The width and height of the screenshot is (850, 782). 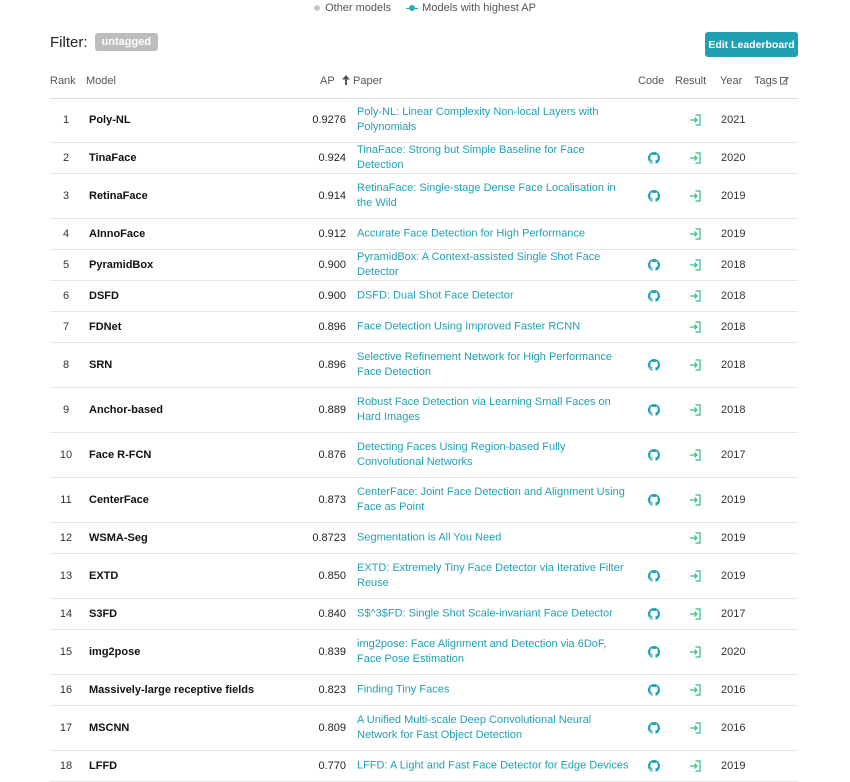 What do you see at coordinates (352, 8) in the screenshot?
I see `legend-item-other: Other models` at bounding box center [352, 8].